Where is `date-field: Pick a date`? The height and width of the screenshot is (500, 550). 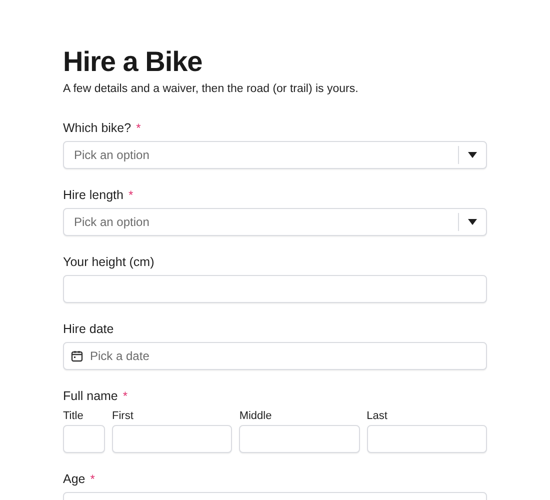 date-field: Pick a date is located at coordinates (275, 356).